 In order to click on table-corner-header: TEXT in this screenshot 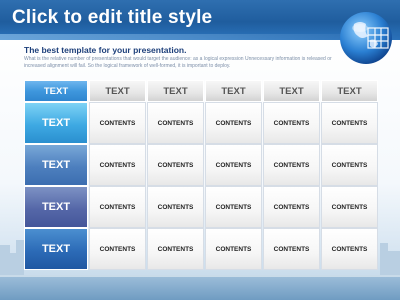, I will do `click(56, 91)`.